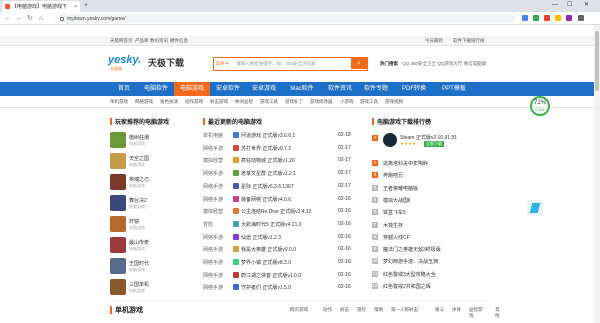  Describe the element at coordinates (150, 162) in the screenshot. I see `game-card: 天空之国 电脑游戏` at that location.